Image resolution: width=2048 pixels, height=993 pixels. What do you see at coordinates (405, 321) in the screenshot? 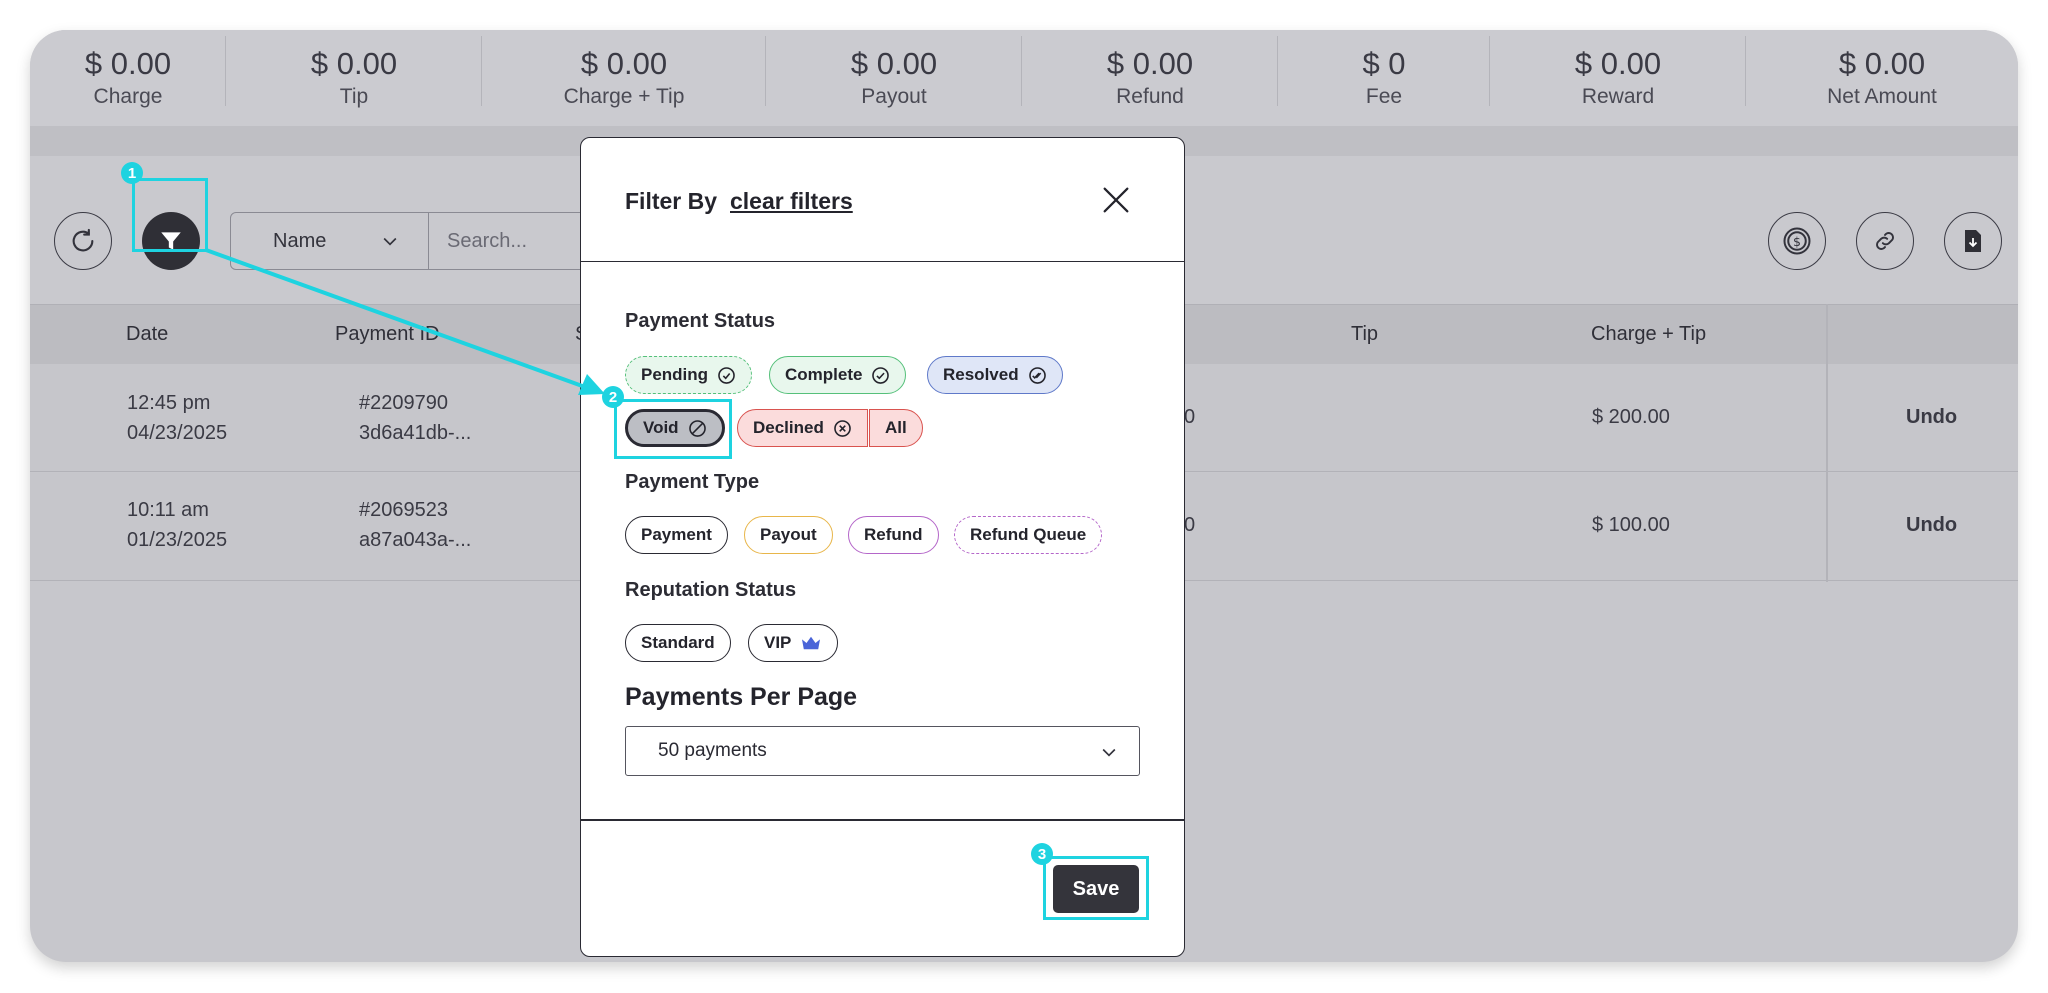
I see `annotation-arrow` at bounding box center [405, 321].